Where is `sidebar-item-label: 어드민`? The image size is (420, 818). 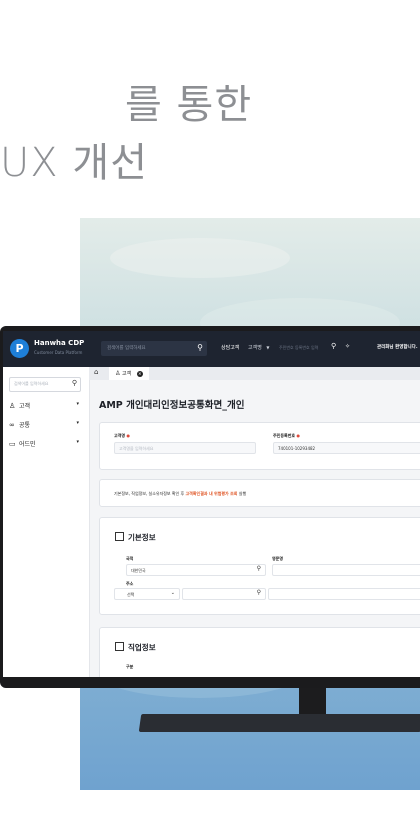 sidebar-item-label: 어드민 is located at coordinates (27, 444).